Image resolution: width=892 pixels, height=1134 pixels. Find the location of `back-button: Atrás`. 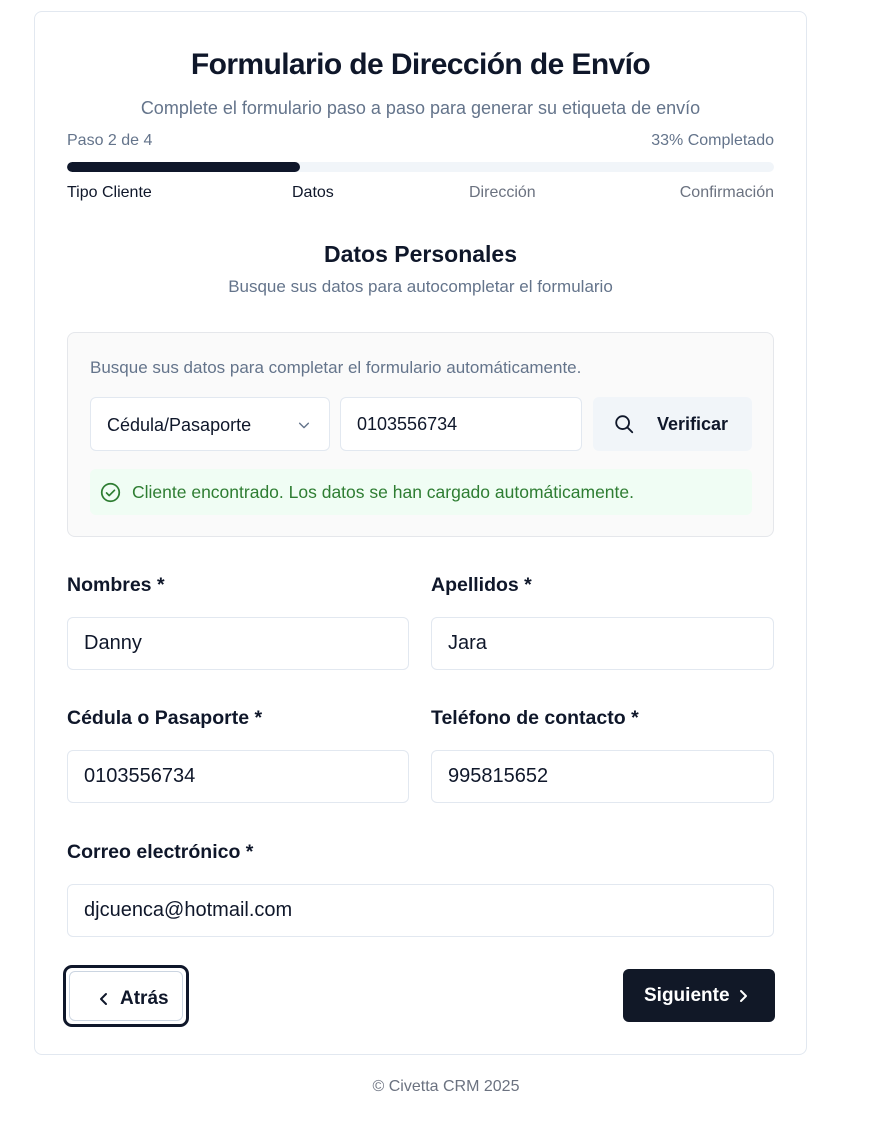

back-button: Atrás is located at coordinates (126, 996).